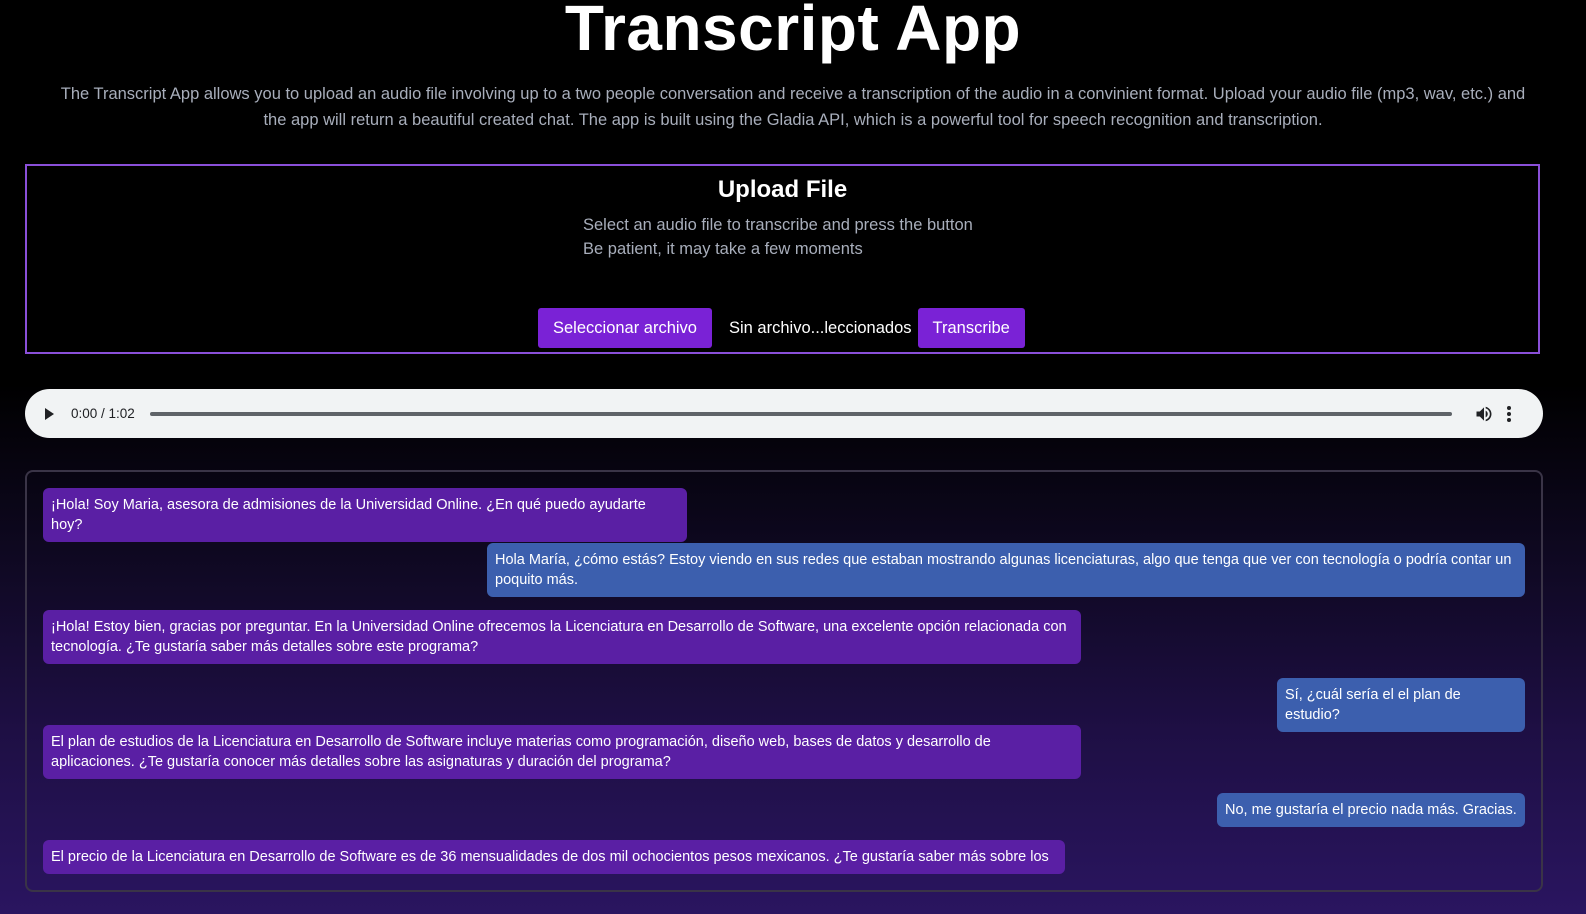 This screenshot has height=914, width=1586. What do you see at coordinates (103, 413) in the screenshot?
I see `time-display: 0:00 / 1:02` at bounding box center [103, 413].